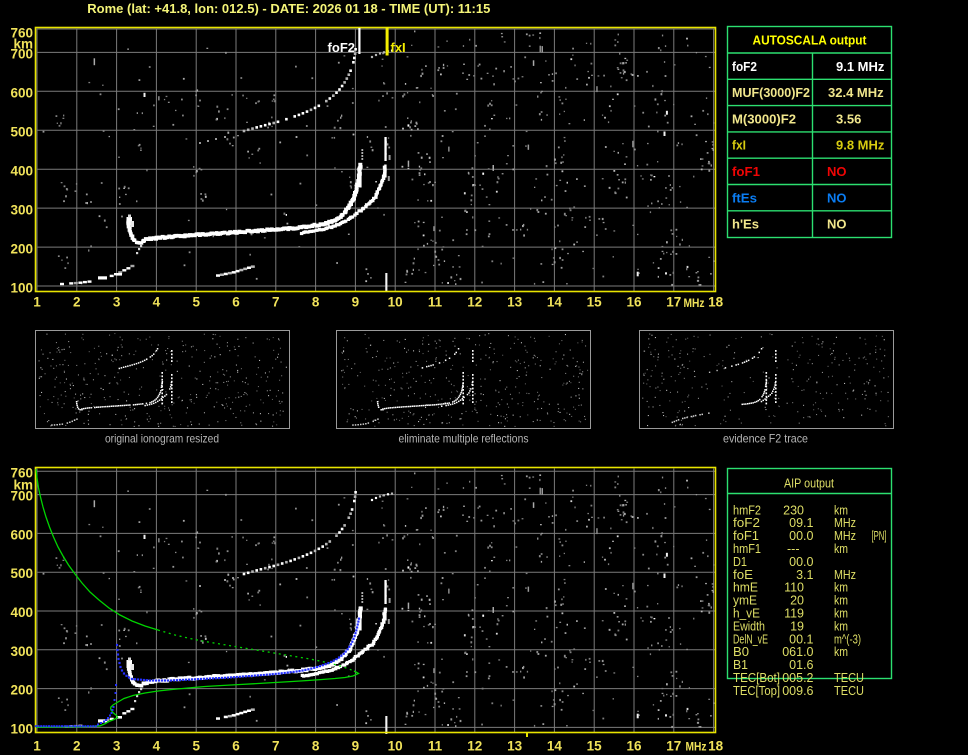  Describe the element at coordinates (741, 652) in the screenshot. I see `svg-text: B0` at that location.